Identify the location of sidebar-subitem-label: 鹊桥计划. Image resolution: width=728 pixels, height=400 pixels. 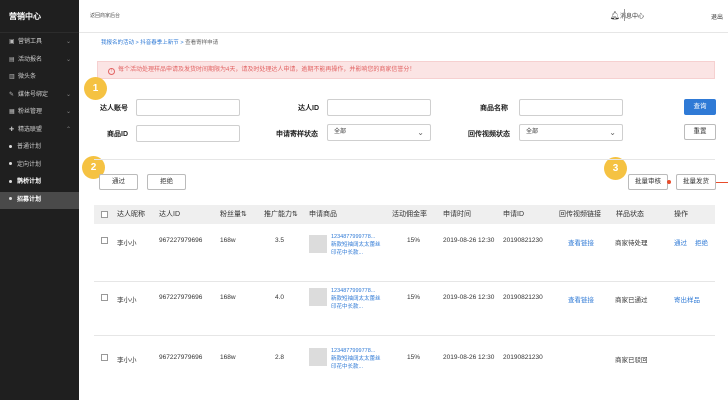
(29, 182).